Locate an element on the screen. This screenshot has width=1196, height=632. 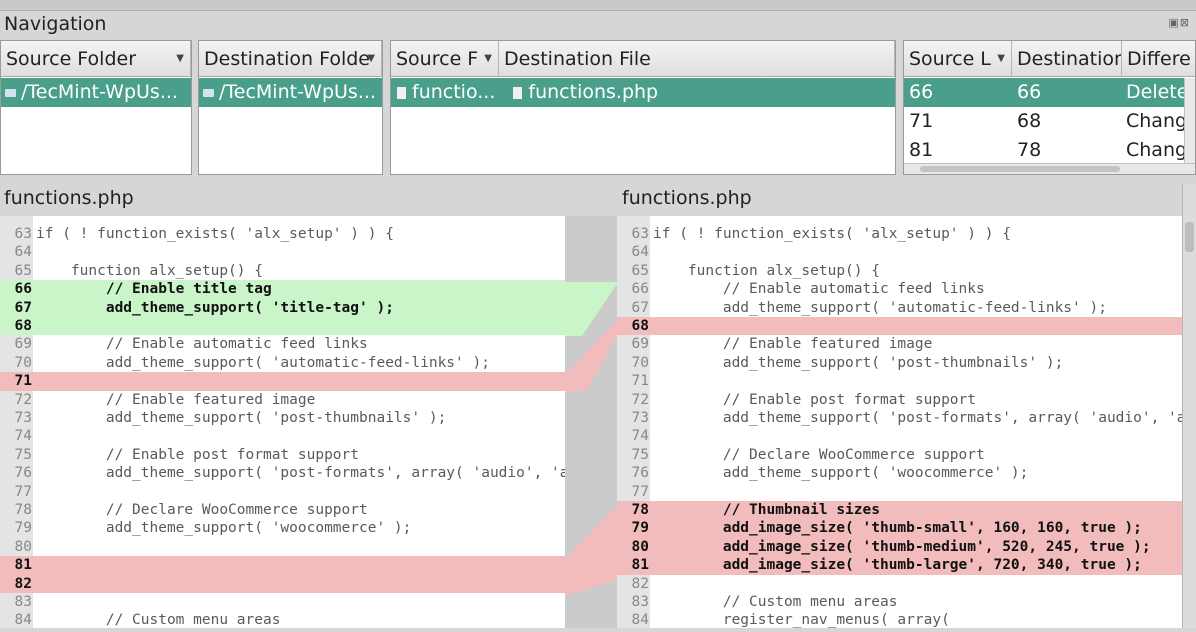
diff-destination-line: 78 is located at coordinates (1029, 150).